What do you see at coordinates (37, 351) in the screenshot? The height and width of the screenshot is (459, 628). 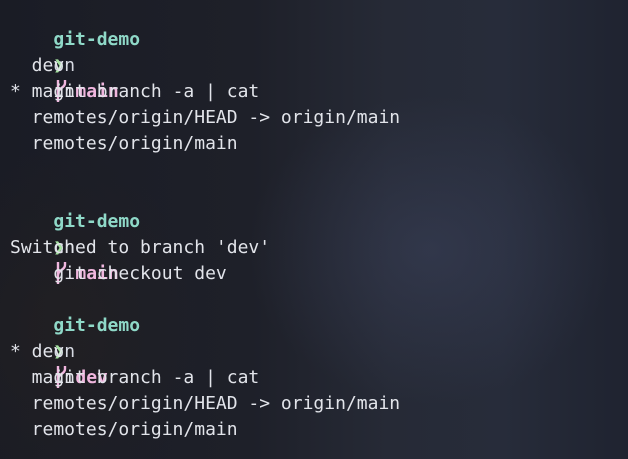 I see `output-line: * dev` at bounding box center [37, 351].